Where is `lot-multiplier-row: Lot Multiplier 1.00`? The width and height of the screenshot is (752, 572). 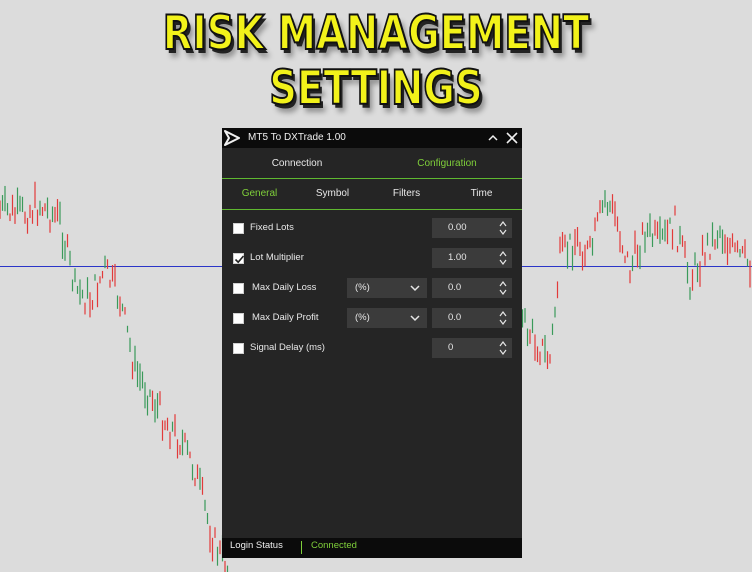 lot-multiplier-row: Lot Multiplier 1.00 is located at coordinates (372, 259).